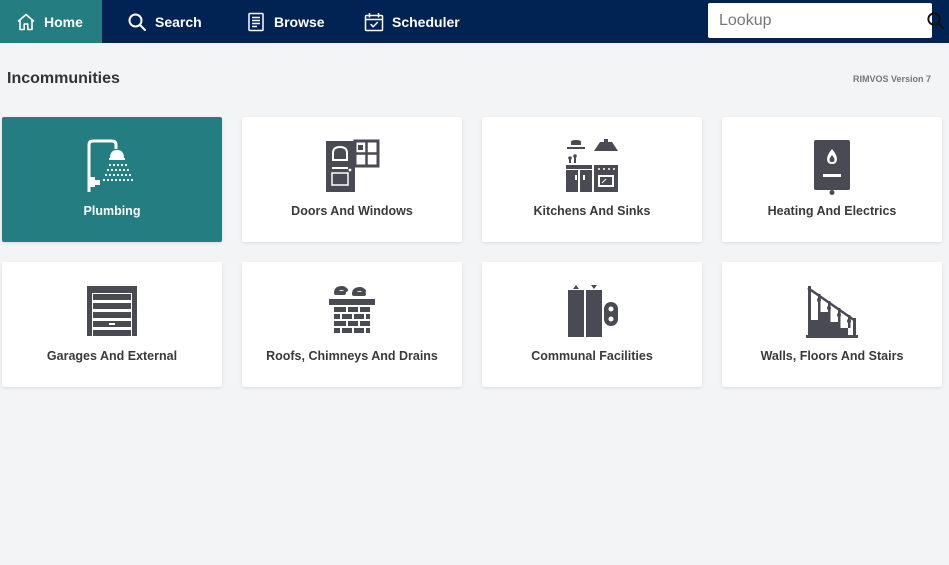 This screenshot has width=949, height=565. What do you see at coordinates (112, 211) in the screenshot?
I see `category-label: Plumbing` at bounding box center [112, 211].